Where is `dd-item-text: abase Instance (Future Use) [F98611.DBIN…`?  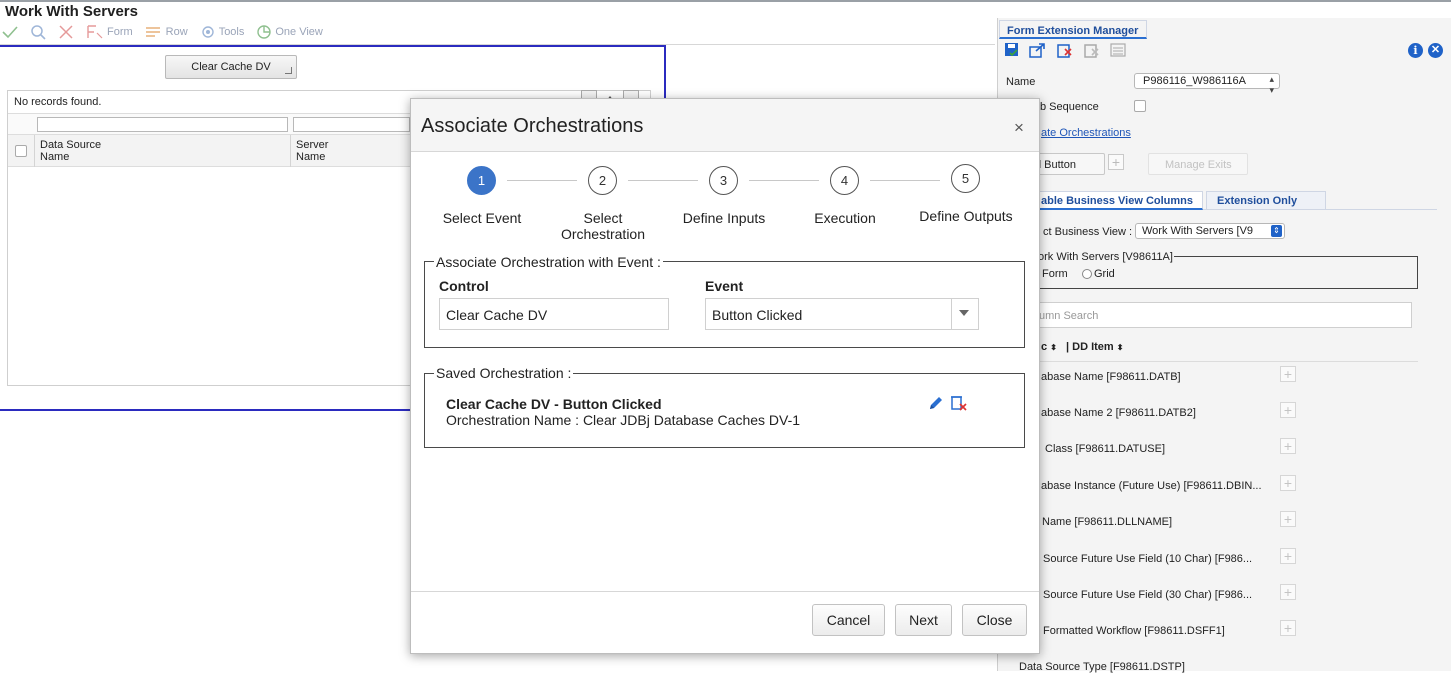
dd-item-text: abase Instance (Future Use) [F98611.DBIN… is located at coordinates (1151, 486).